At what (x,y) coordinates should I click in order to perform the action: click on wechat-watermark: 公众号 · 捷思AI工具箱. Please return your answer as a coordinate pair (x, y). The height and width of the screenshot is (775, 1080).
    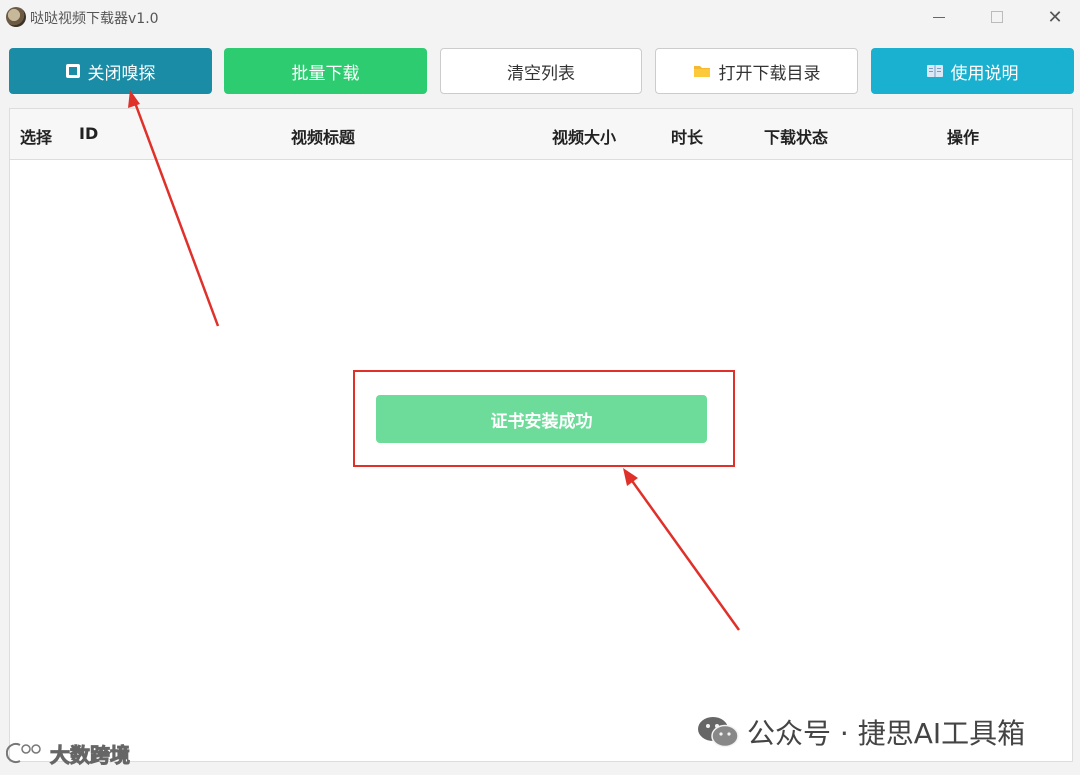
    Looking at the image, I should click on (861, 732).